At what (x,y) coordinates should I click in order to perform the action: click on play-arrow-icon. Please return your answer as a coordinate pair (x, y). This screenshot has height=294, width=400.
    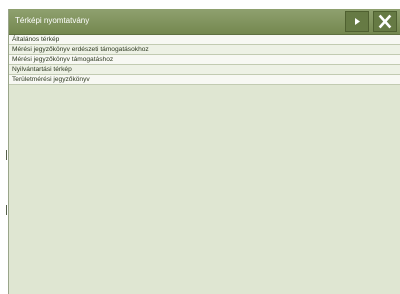
    Looking at the image, I should click on (357, 21).